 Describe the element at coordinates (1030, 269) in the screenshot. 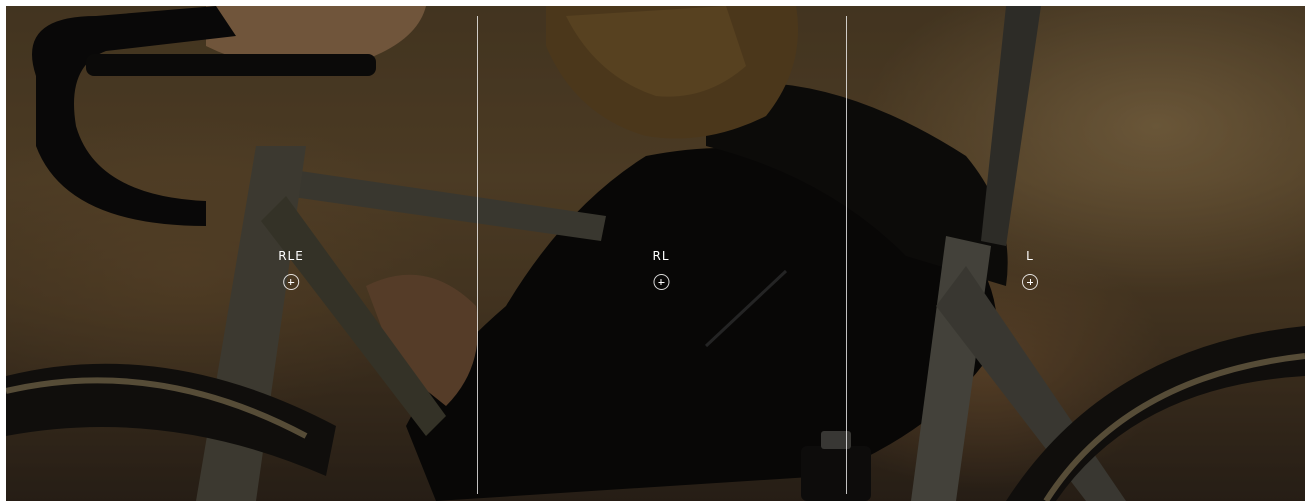

I see `model-hotspot: L` at that location.